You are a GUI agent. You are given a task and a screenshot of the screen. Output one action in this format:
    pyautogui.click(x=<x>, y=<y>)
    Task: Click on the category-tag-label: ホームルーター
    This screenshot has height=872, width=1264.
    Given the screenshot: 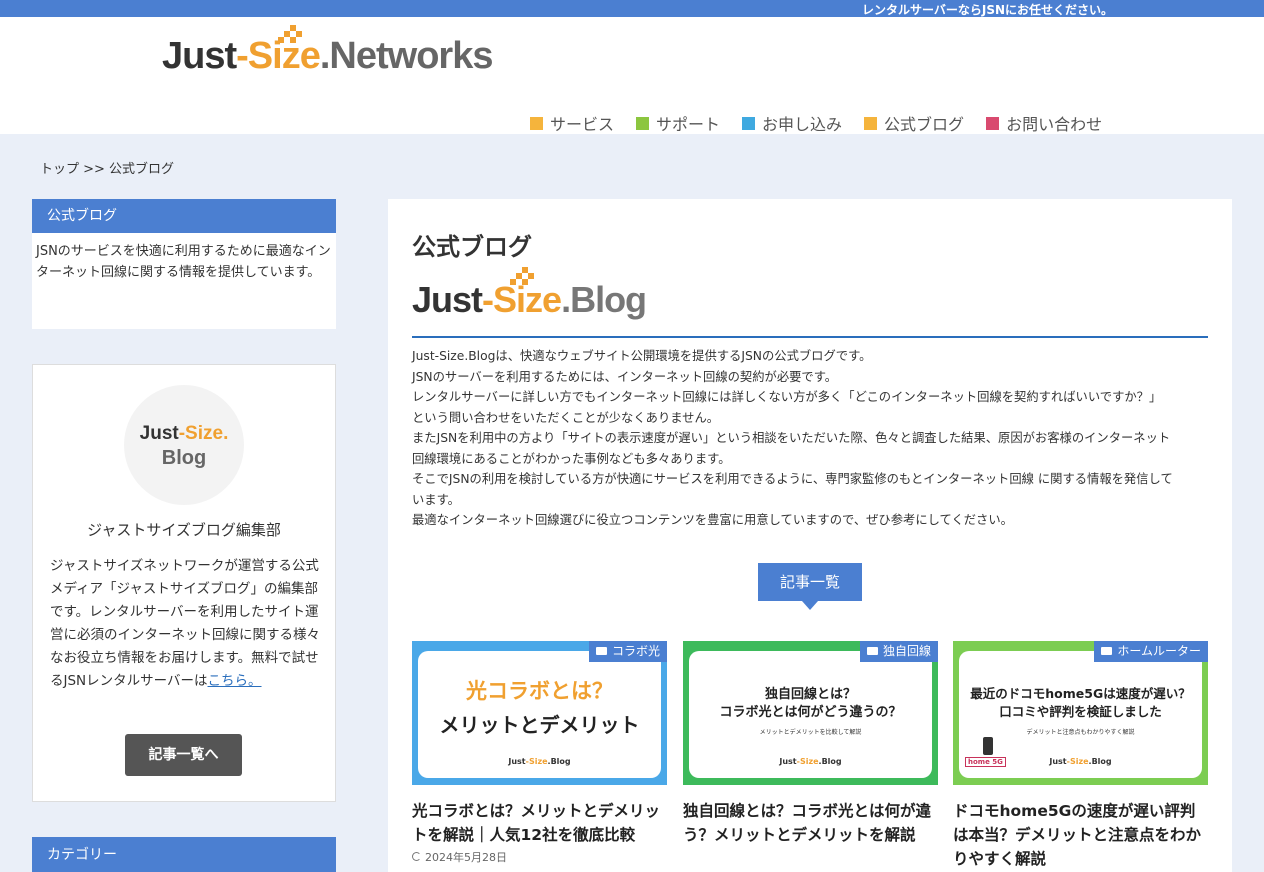 What is the action you would take?
    pyautogui.click(x=1159, y=651)
    